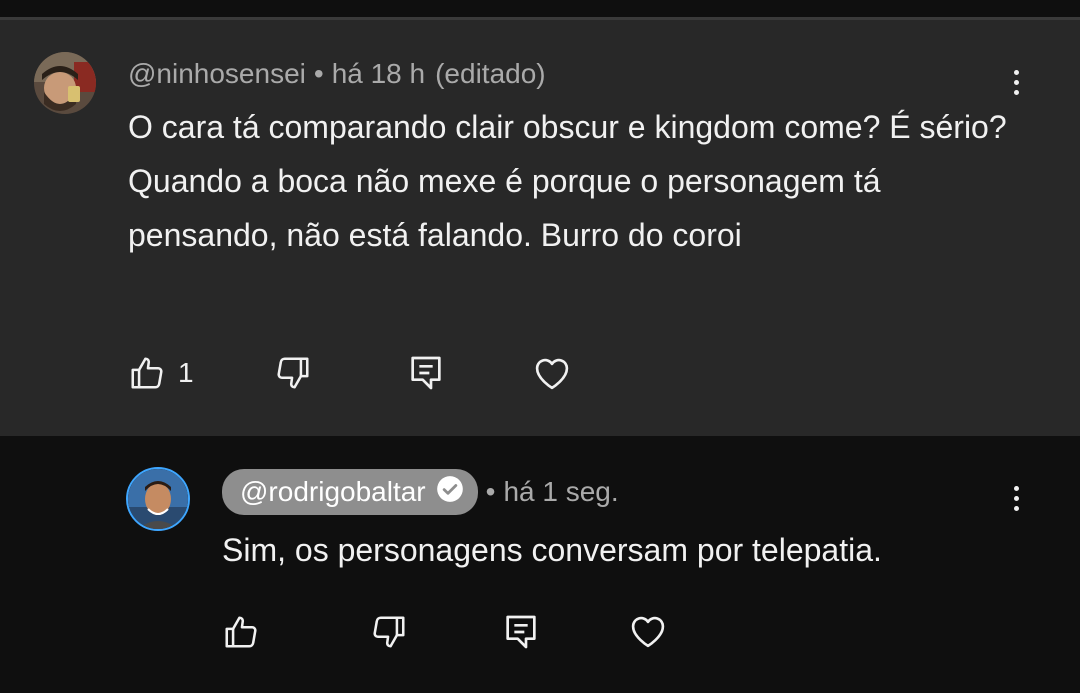 Image resolution: width=1080 pixels, height=693 pixels. Describe the element at coordinates (378, 74) in the screenshot. I see `comment-timestamp: há 18 h` at that location.